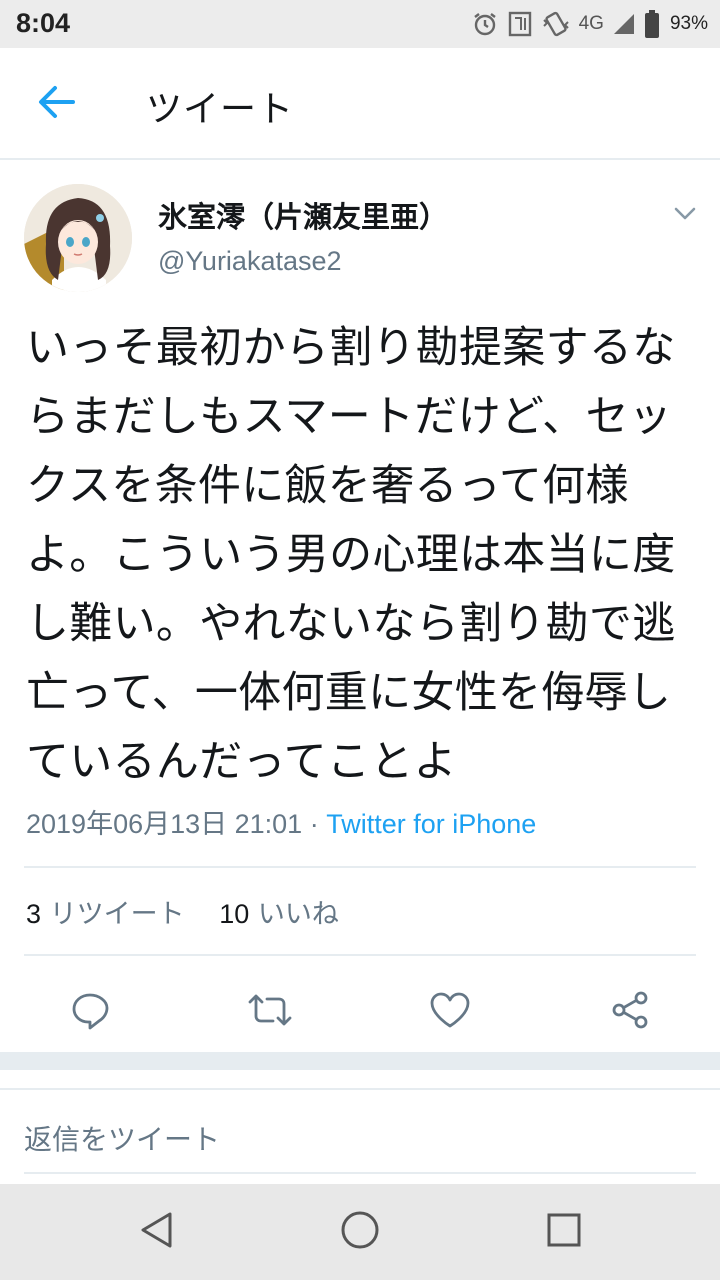 The height and width of the screenshot is (1280, 720). What do you see at coordinates (195, 911) in the screenshot?
I see `tweet-stats: 3 リツイート 10 いいね` at bounding box center [195, 911].